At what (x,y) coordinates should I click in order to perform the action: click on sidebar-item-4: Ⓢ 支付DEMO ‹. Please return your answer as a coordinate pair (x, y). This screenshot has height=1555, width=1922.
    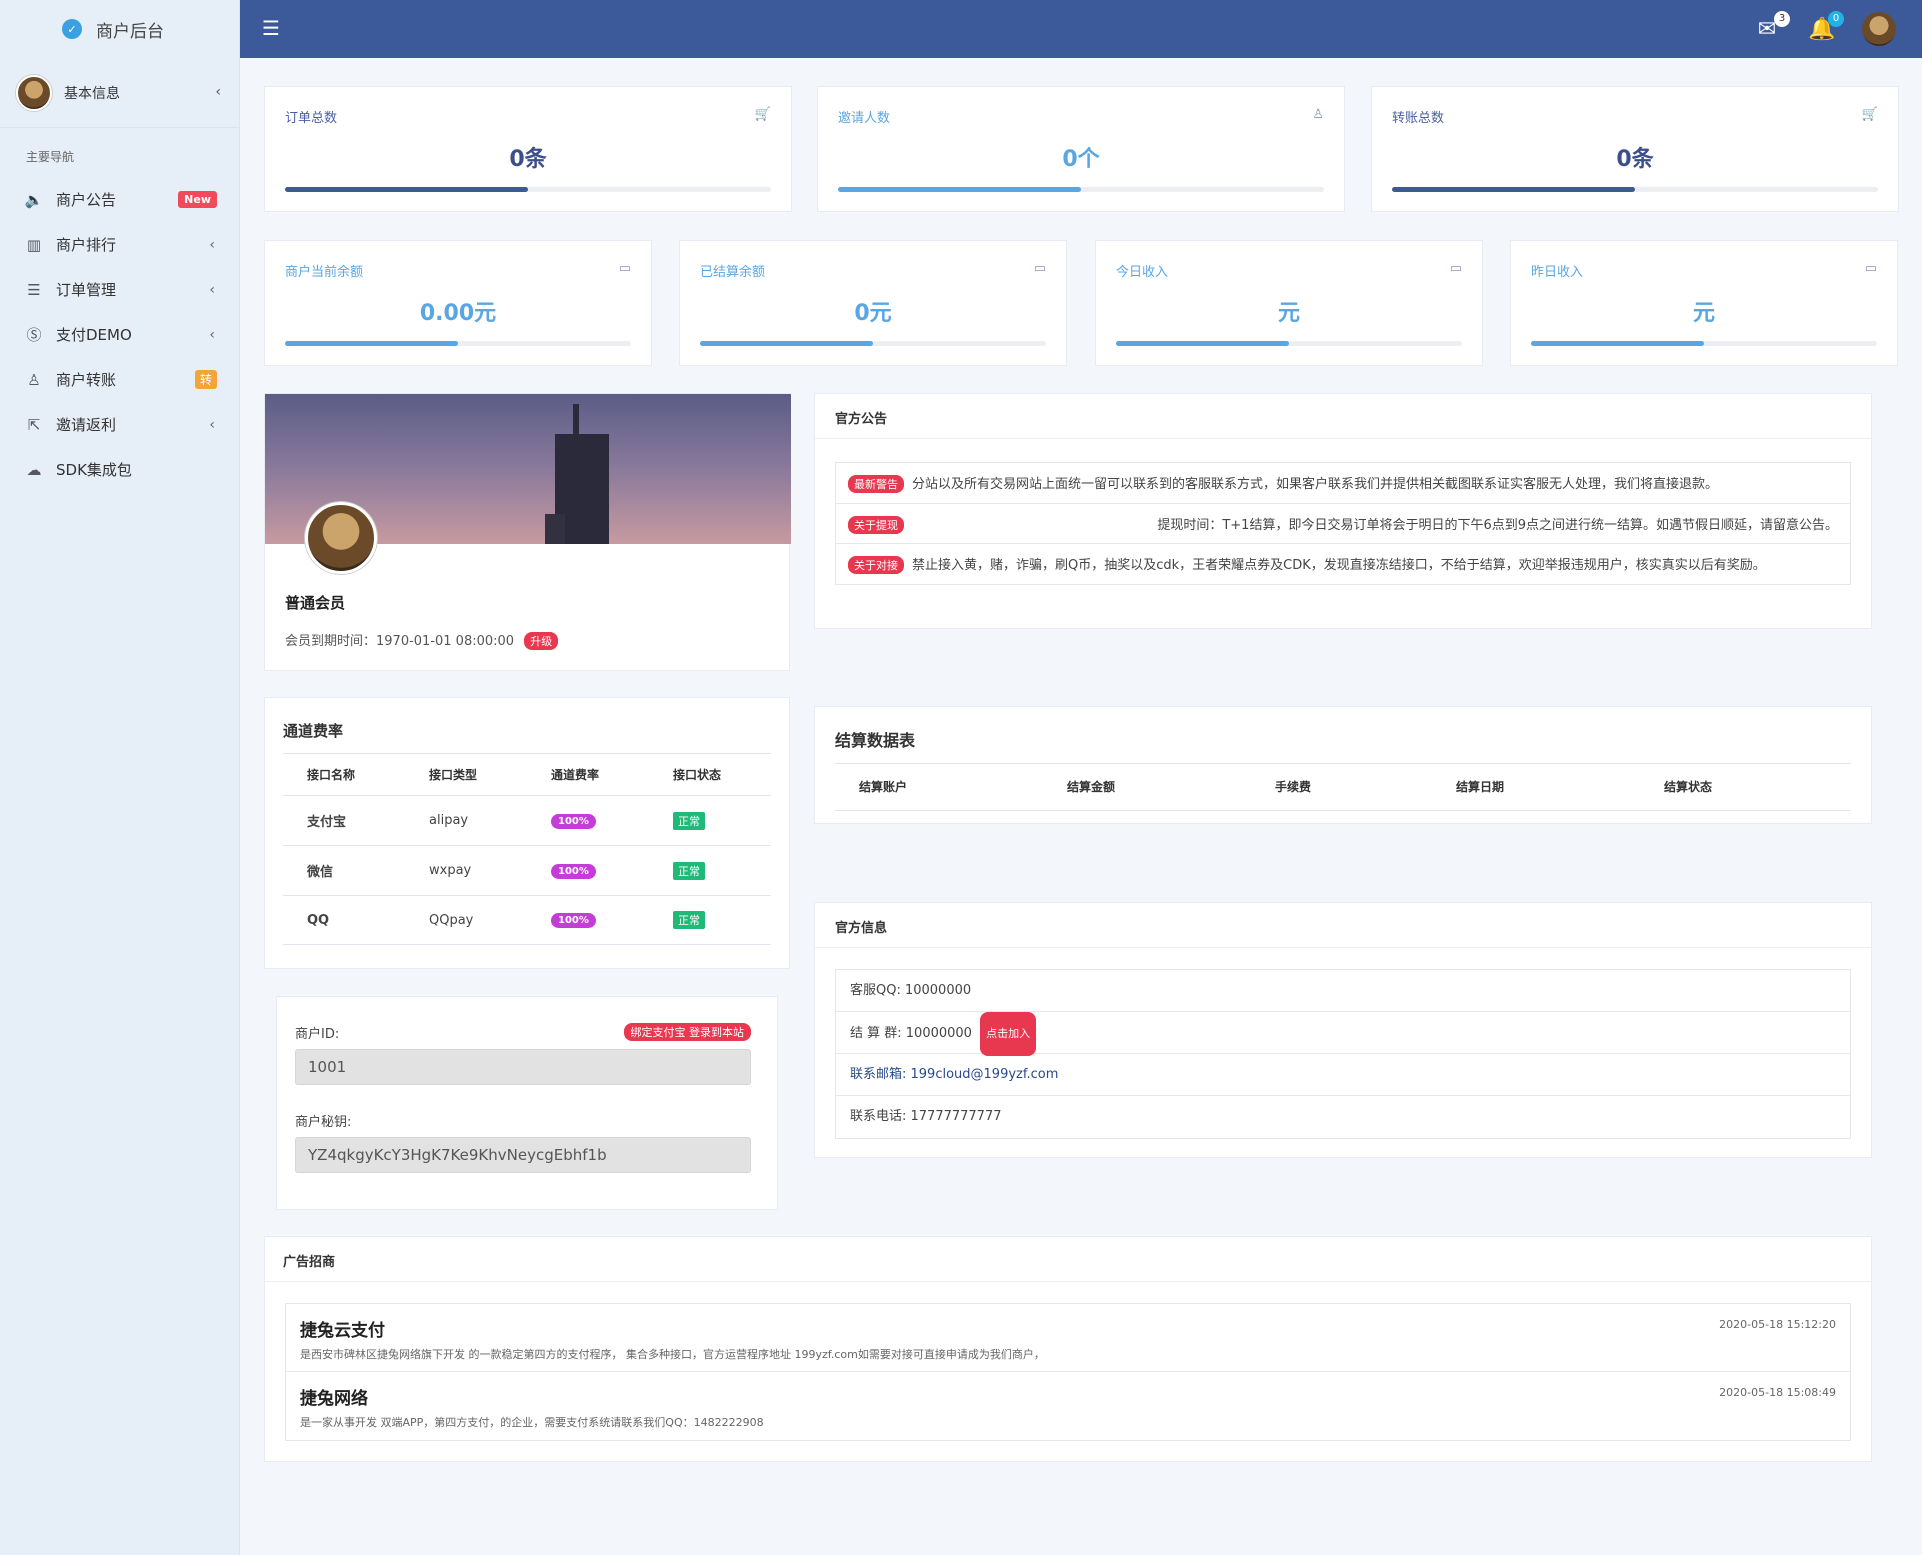
    Looking at the image, I should click on (119, 334).